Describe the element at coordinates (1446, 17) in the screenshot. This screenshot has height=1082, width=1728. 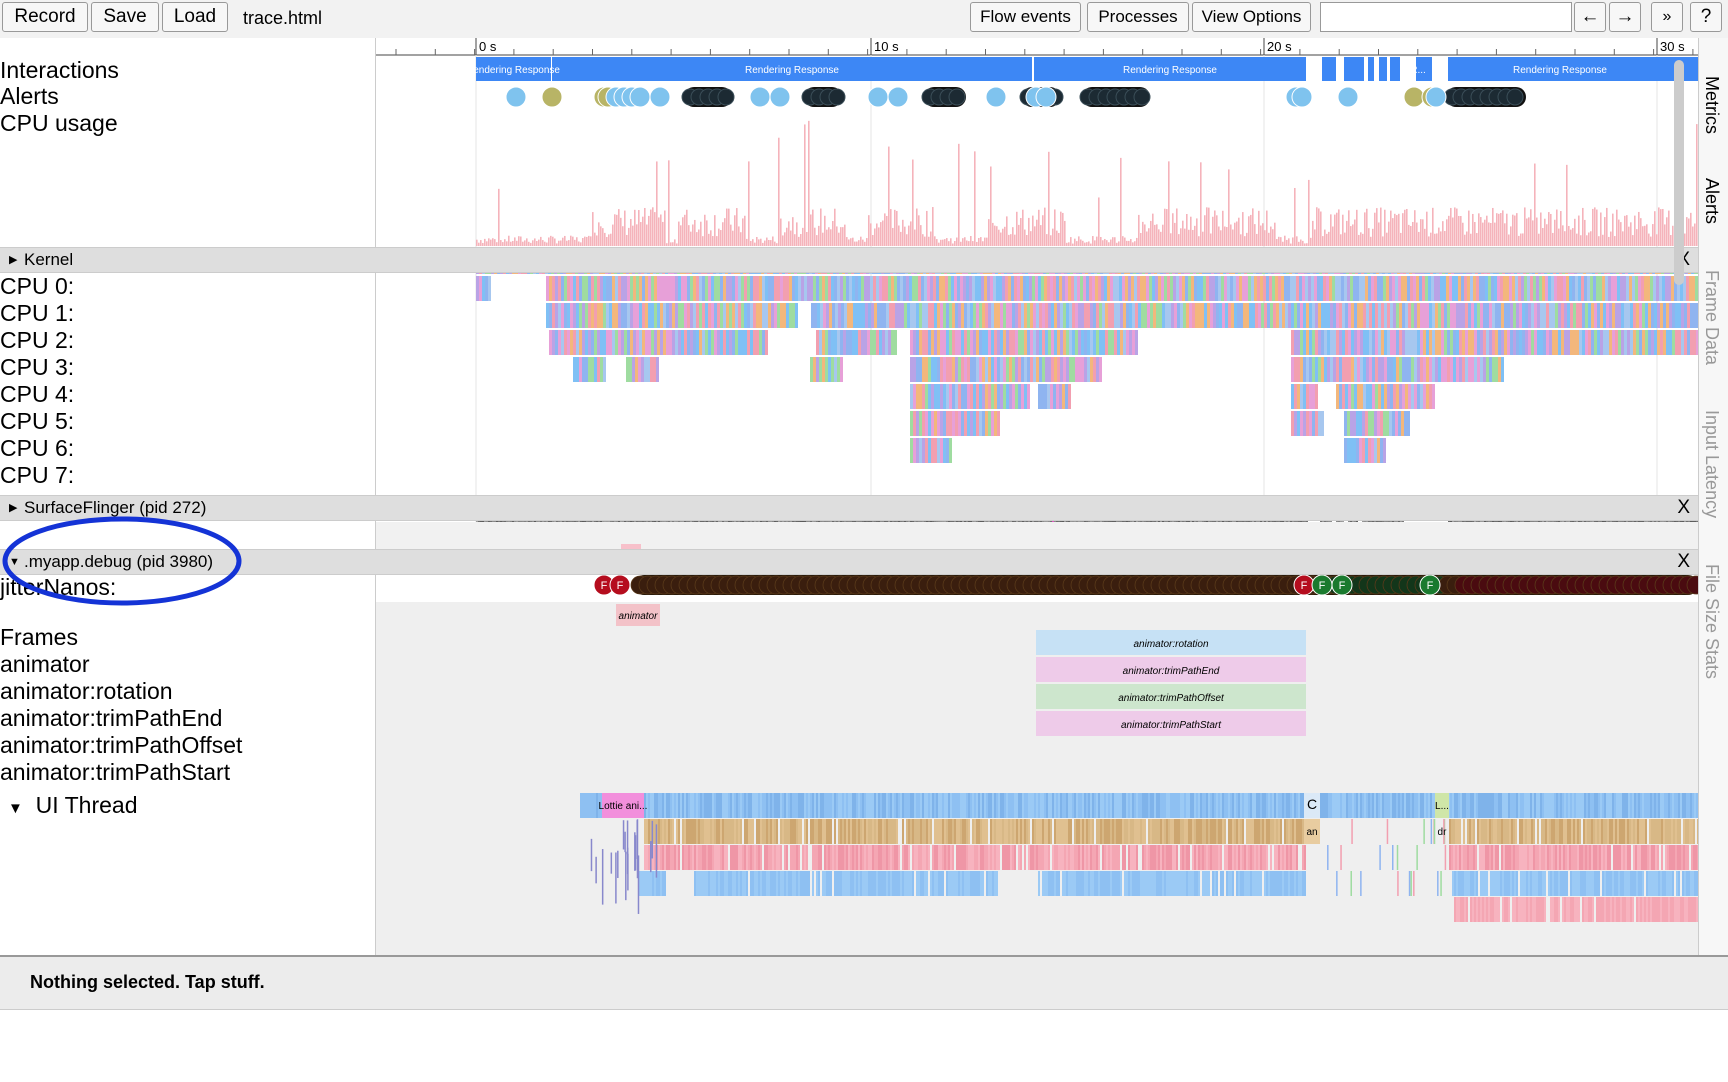
I see `search-input` at that location.